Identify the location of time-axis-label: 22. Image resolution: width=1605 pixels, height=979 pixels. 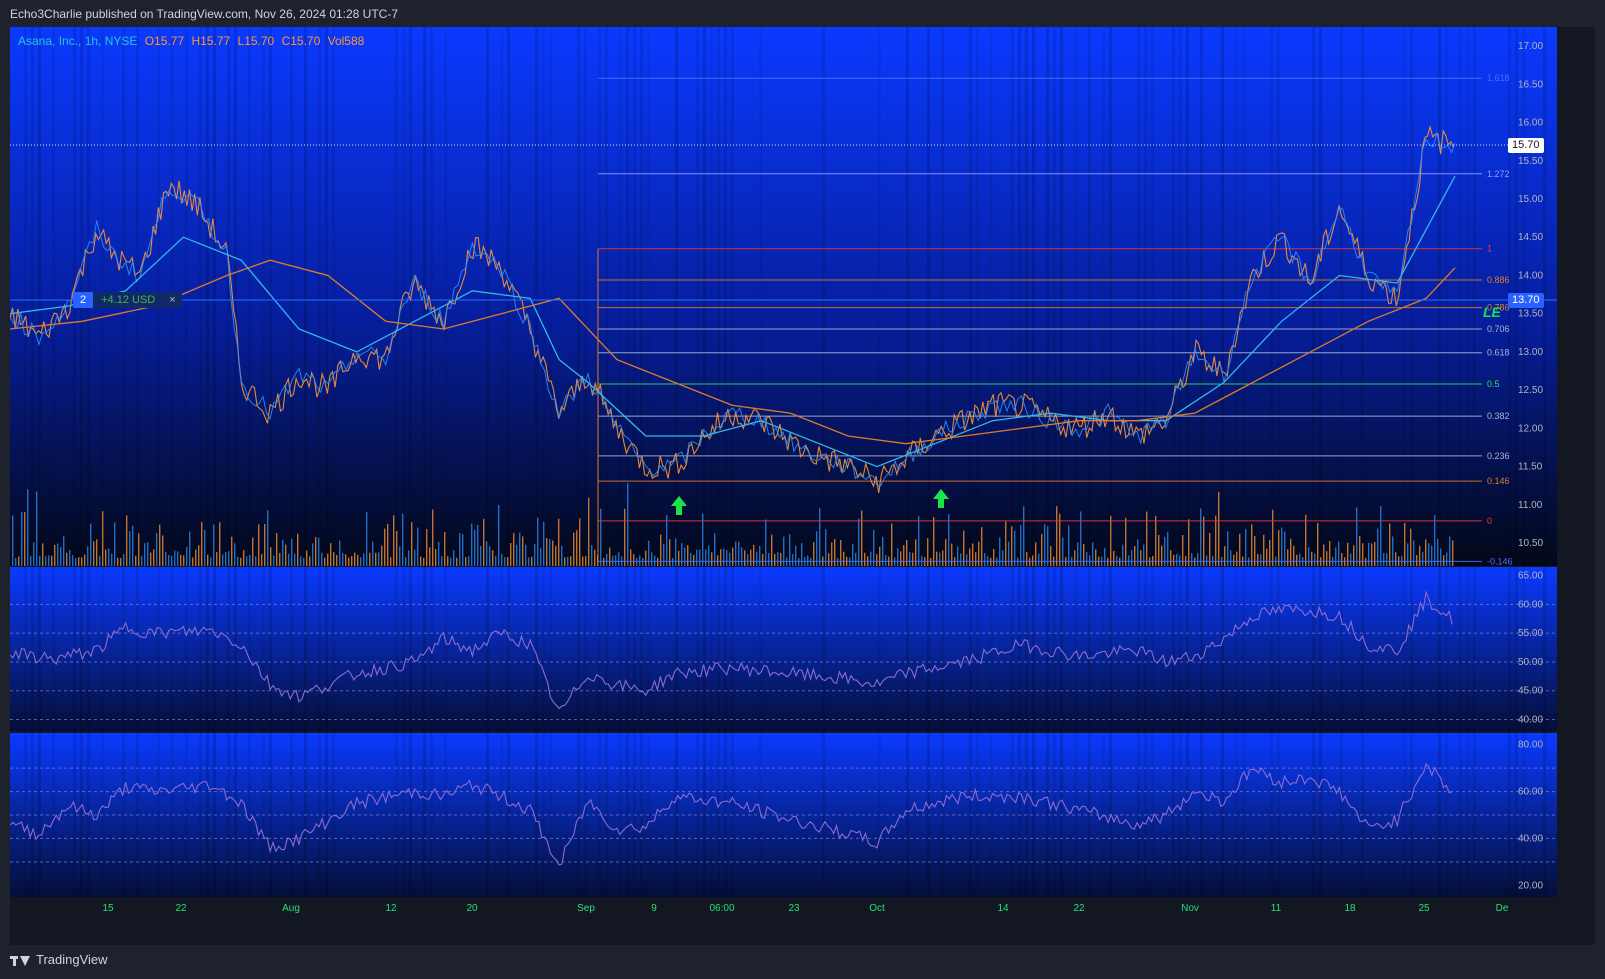
(181, 908).